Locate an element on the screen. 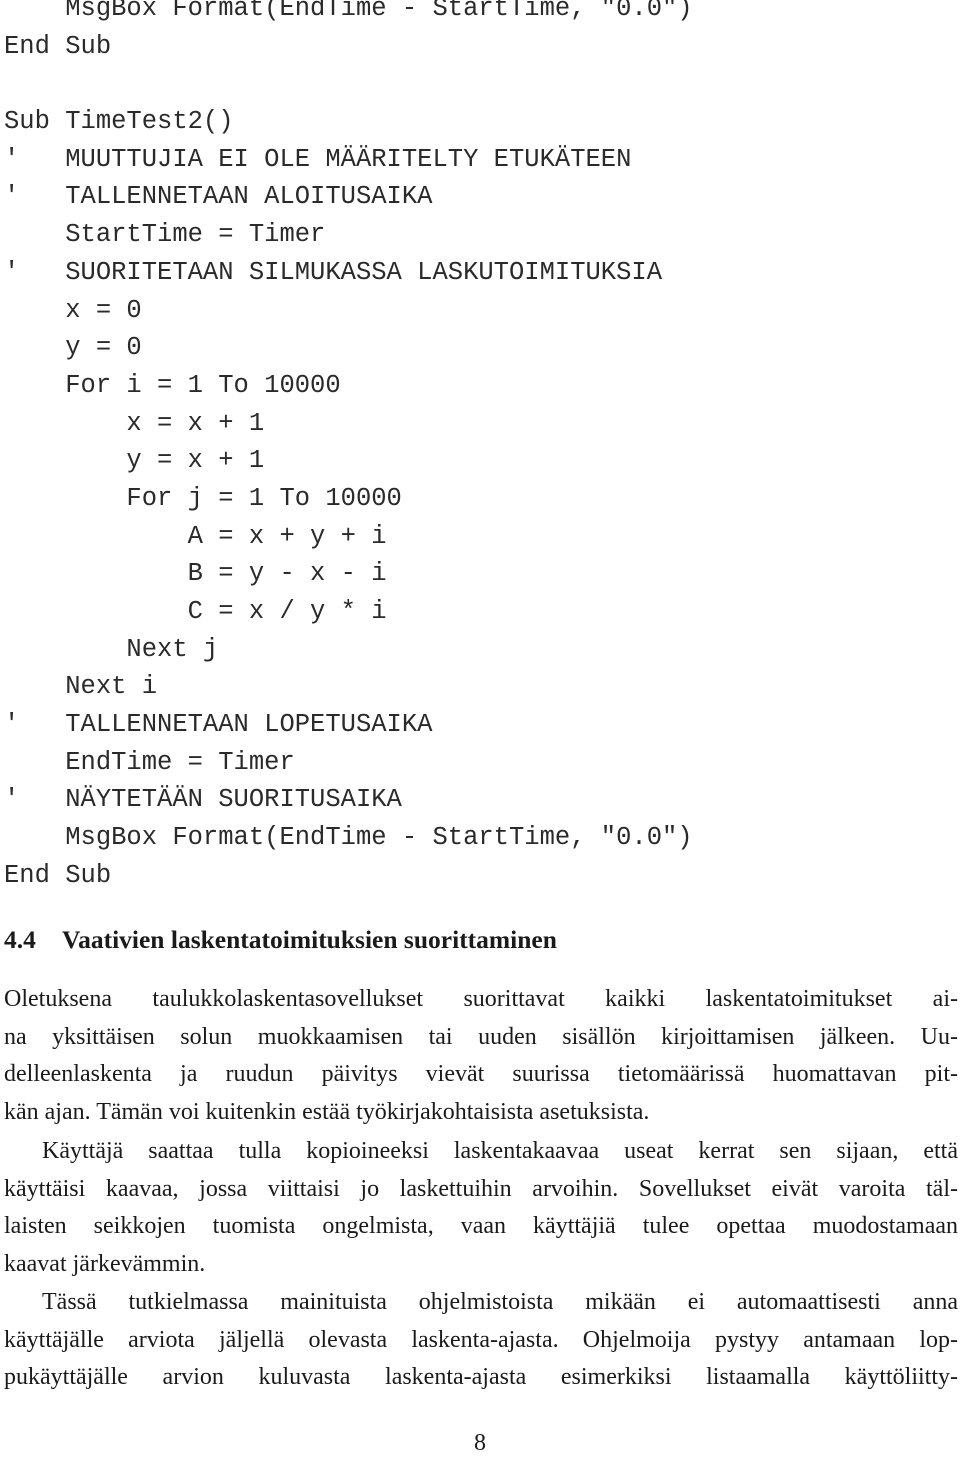 Image resolution: width=960 pixels, height=1458 pixels. code-comment-line: ′ MUUTTUJIA EI OLE MÄÄRITELTY ETUKÄTEEN is located at coordinates (318, 159).